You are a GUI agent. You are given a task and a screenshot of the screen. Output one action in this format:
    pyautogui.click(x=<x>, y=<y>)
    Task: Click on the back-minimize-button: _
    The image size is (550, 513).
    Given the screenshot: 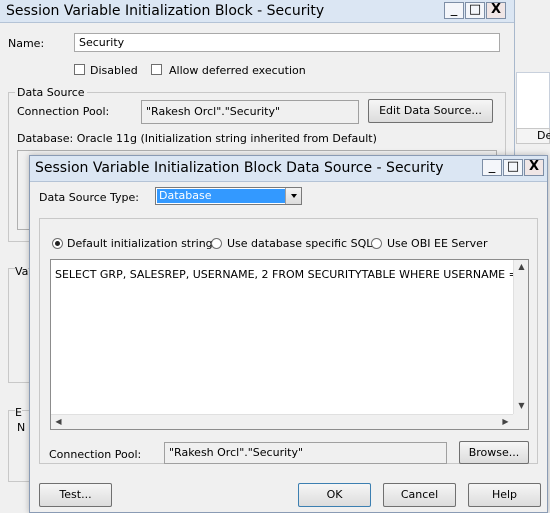 What is the action you would take?
    pyautogui.click(x=454, y=10)
    